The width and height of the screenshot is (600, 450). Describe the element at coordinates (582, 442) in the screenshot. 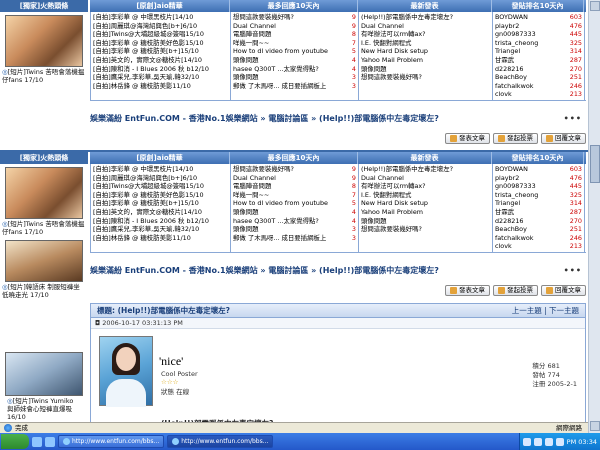

I see `clock: PM 03:34` at that location.